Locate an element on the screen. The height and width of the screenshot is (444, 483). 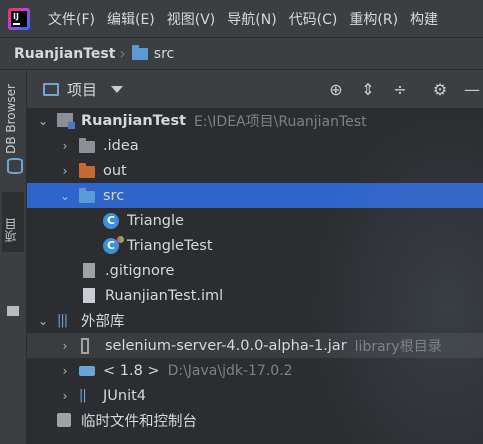
intellij-logo-icon: IJ is located at coordinates (19, 18).